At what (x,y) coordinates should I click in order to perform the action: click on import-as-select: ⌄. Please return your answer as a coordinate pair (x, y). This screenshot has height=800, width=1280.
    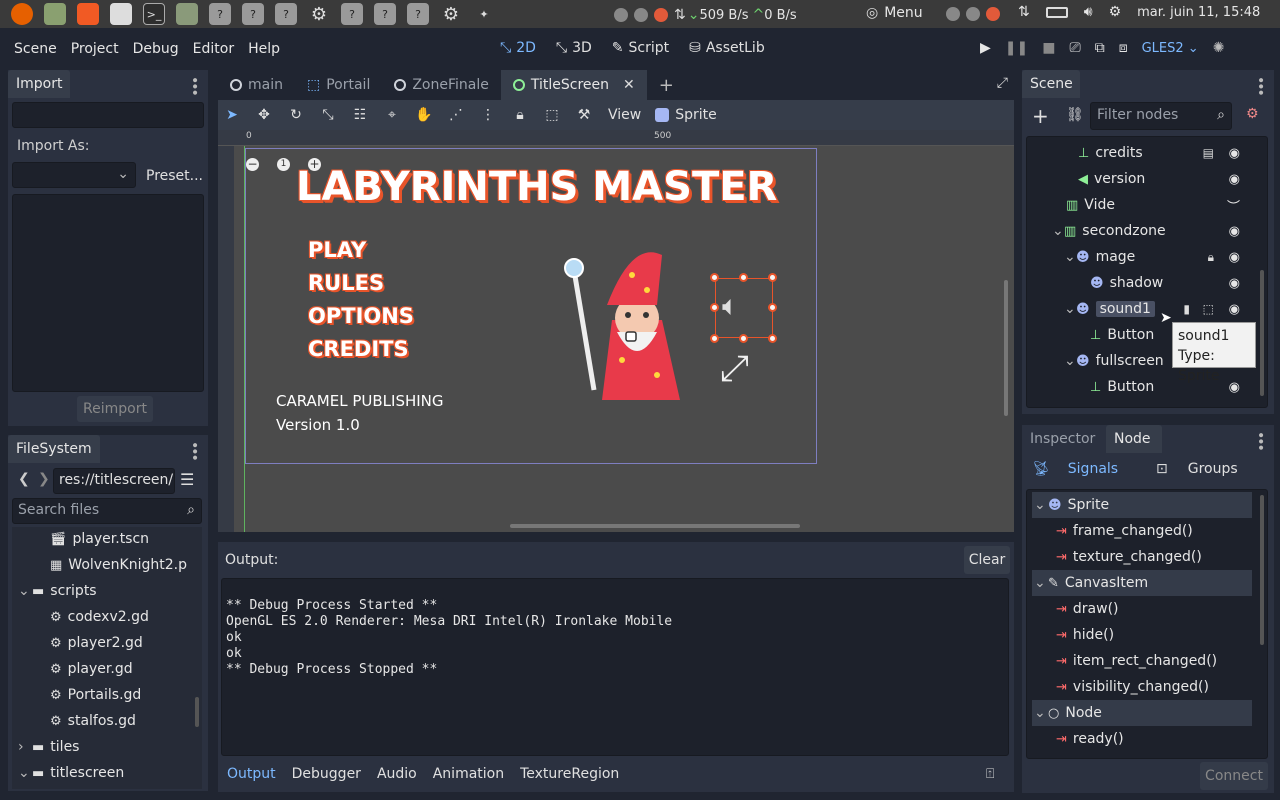
    Looking at the image, I should click on (74, 175).